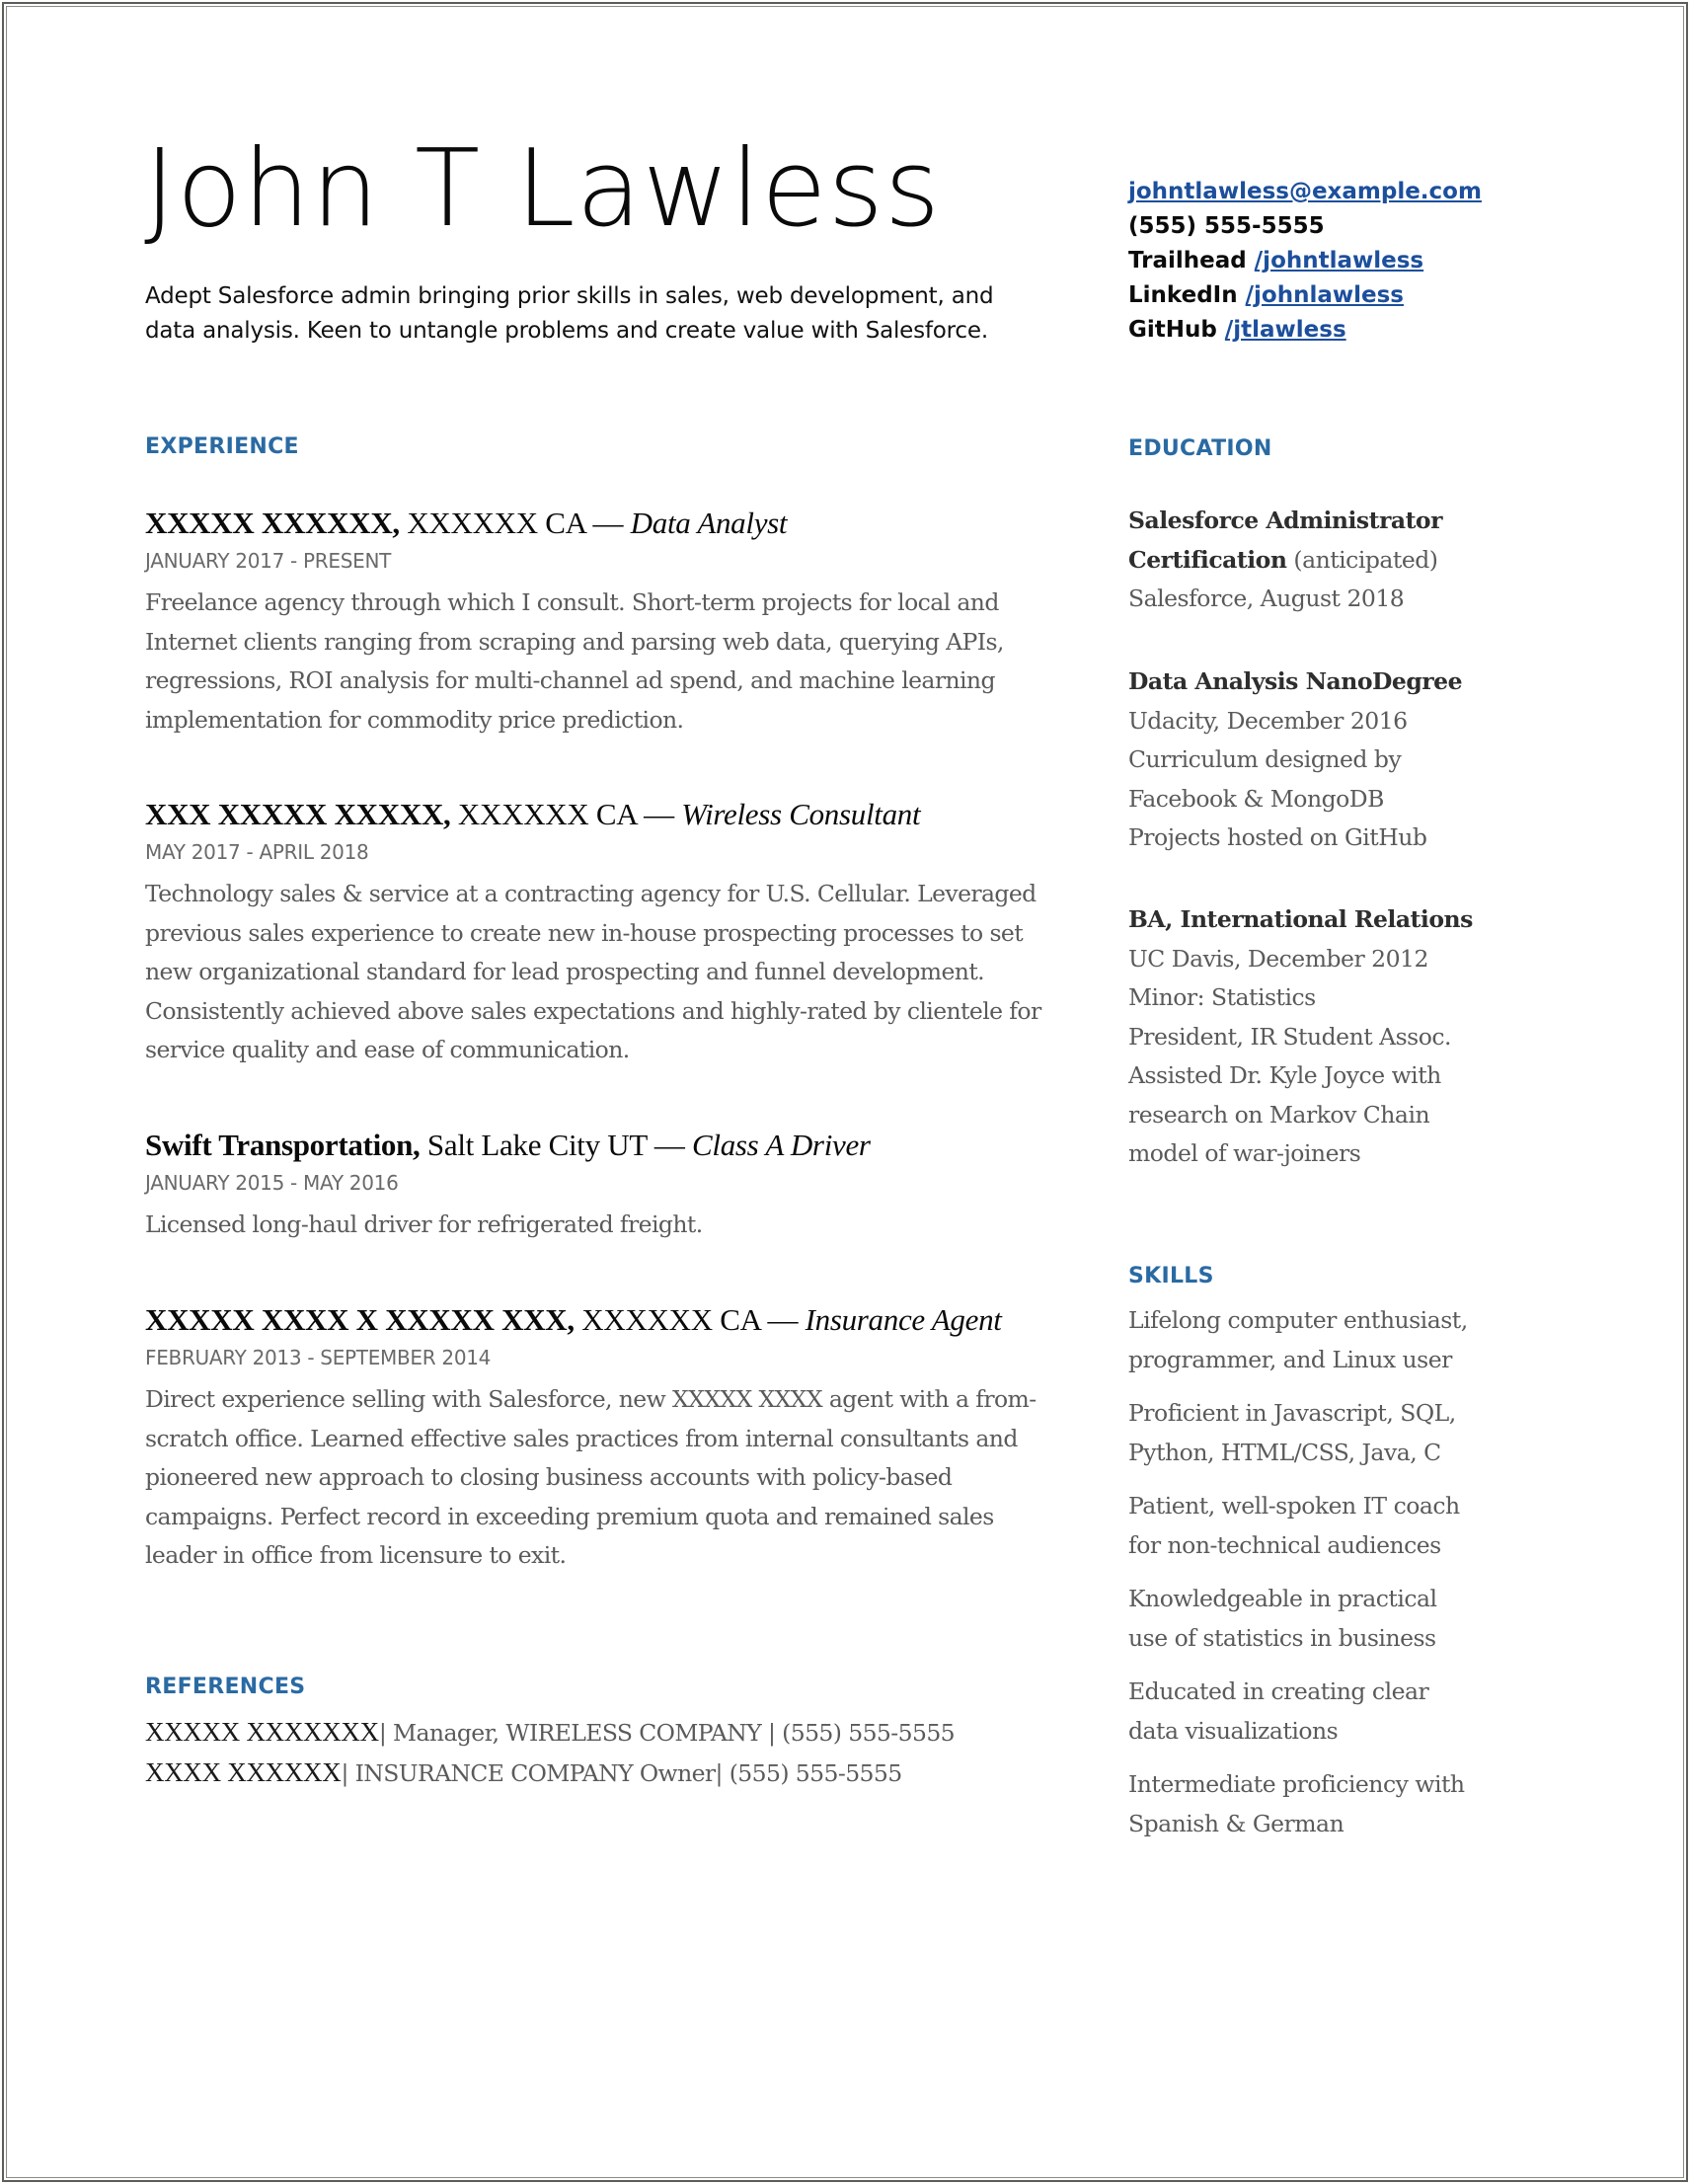 The height and width of the screenshot is (2184, 1690). What do you see at coordinates (1265, 759) in the screenshot?
I see `education-detail: Curriculum designed by` at bounding box center [1265, 759].